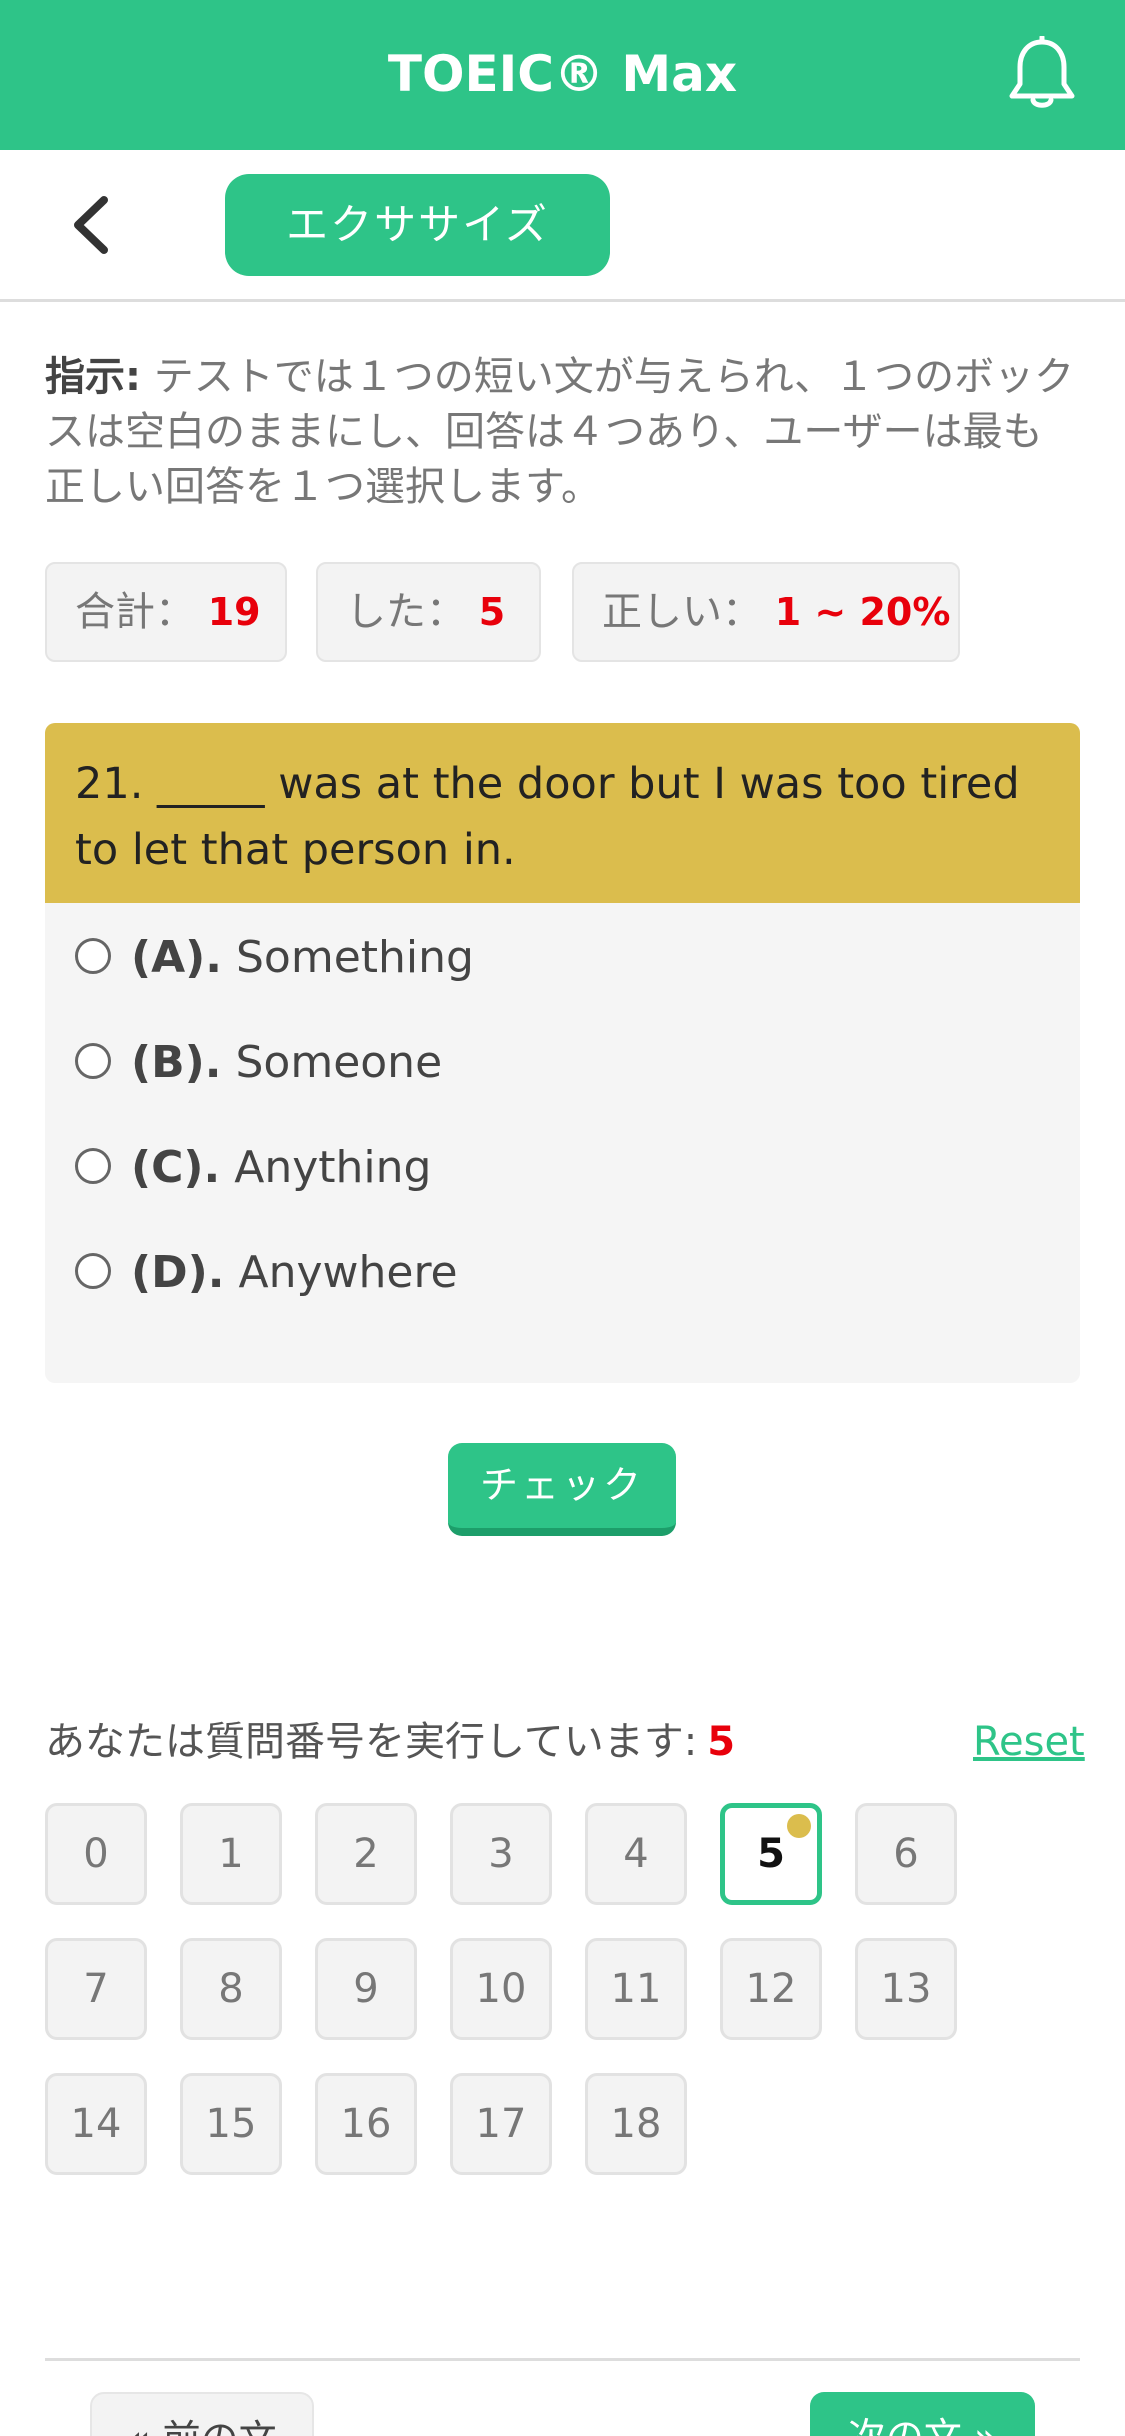  Describe the element at coordinates (922, 2414) in the screenshot. I see `next-question-button: 次の文 »` at that location.